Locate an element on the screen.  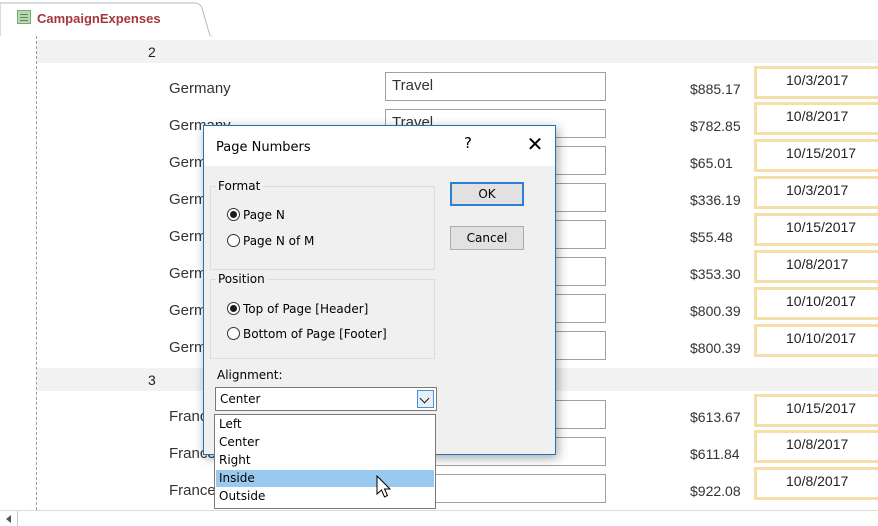
radio-label: Page N is located at coordinates (264, 215).